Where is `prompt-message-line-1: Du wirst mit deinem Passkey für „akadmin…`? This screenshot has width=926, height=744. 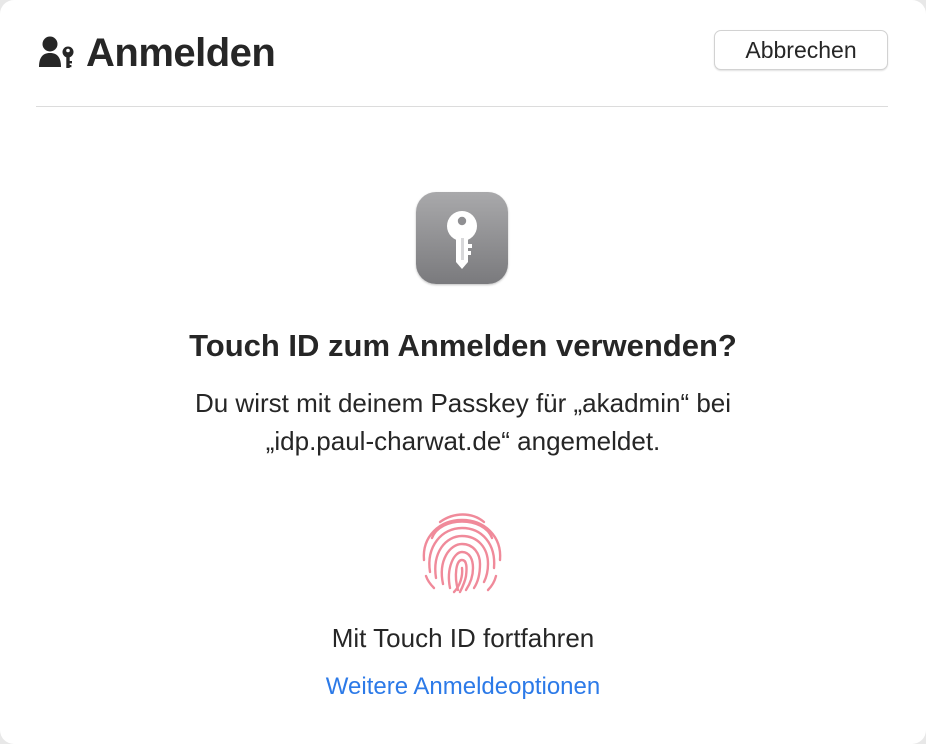
prompt-message-line-1: Du wirst mit deinem Passkey für „akadmin… is located at coordinates (463, 403).